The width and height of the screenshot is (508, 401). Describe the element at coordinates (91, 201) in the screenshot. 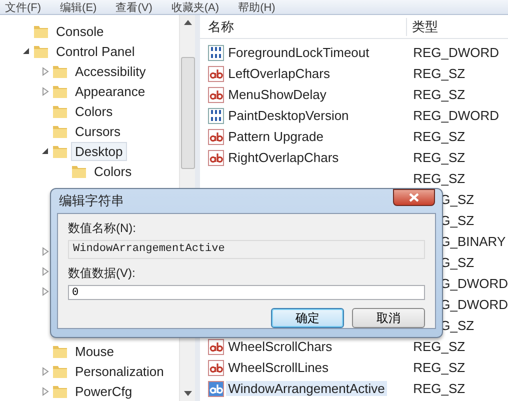

I see `dialog-title: 编辑字符串` at that location.